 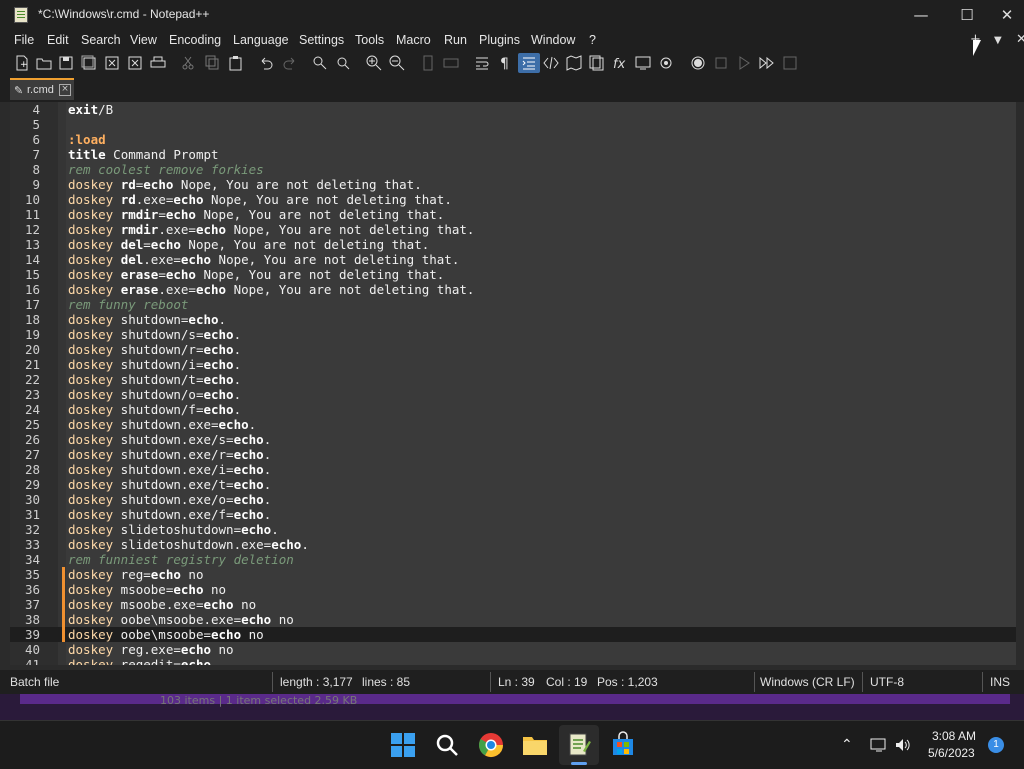 What do you see at coordinates (428, 63) in the screenshot?
I see `sync-vertical-icon` at bounding box center [428, 63].